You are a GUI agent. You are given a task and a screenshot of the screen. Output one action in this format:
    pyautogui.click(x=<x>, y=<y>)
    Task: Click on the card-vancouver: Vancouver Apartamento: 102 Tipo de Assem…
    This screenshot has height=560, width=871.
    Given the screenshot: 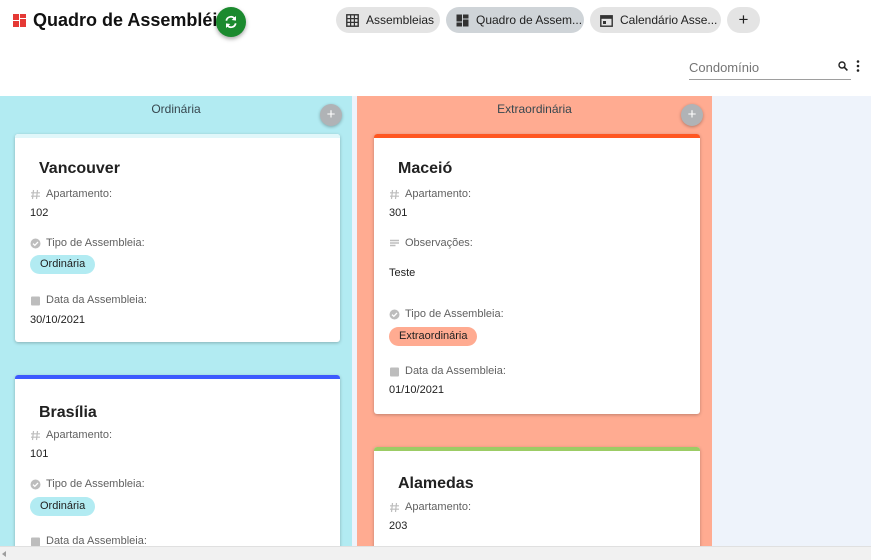 What is the action you would take?
    pyautogui.click(x=177, y=238)
    